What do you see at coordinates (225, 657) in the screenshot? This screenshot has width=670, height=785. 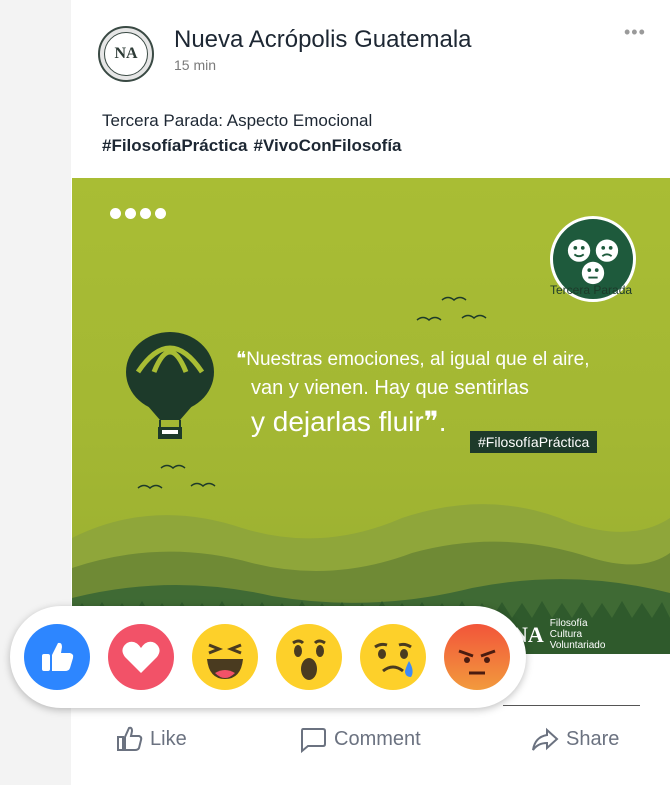 I see `haha-reaction-icon` at bounding box center [225, 657].